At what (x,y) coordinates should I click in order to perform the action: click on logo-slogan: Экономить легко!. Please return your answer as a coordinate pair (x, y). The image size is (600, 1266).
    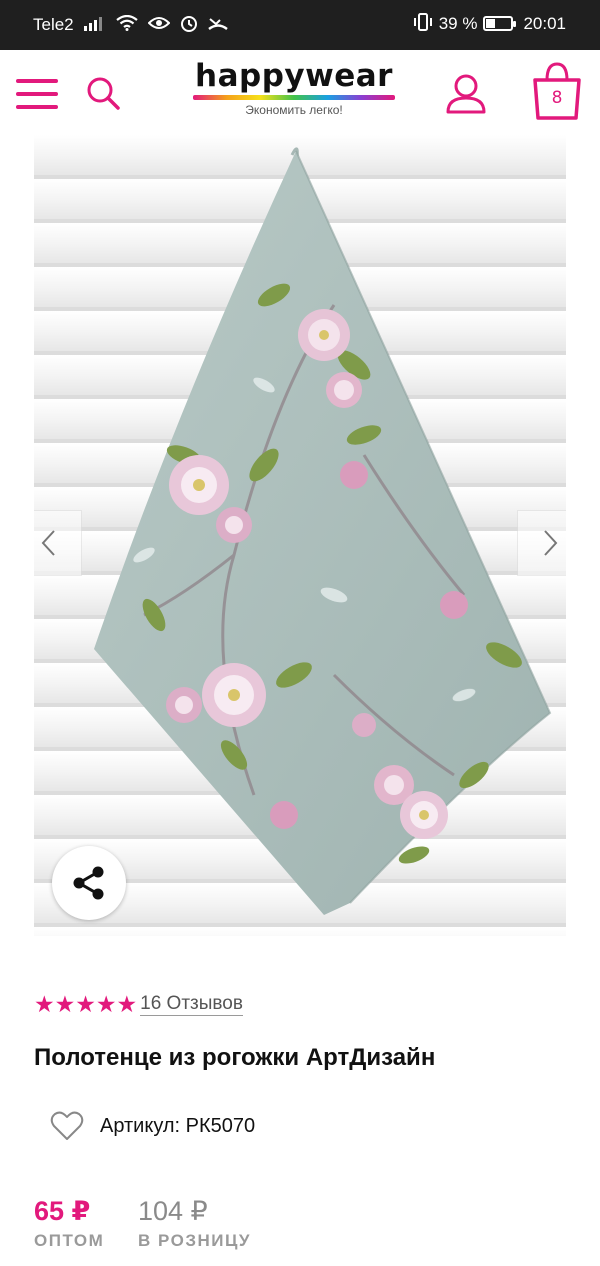
    Looking at the image, I should click on (294, 110).